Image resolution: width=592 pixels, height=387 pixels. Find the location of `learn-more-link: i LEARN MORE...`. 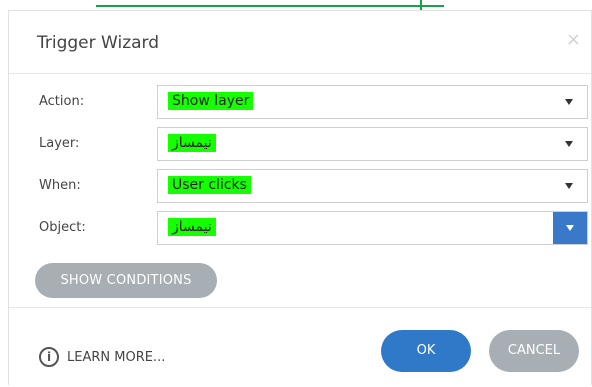

learn-more-link: i LEARN MORE... is located at coordinates (102, 357).